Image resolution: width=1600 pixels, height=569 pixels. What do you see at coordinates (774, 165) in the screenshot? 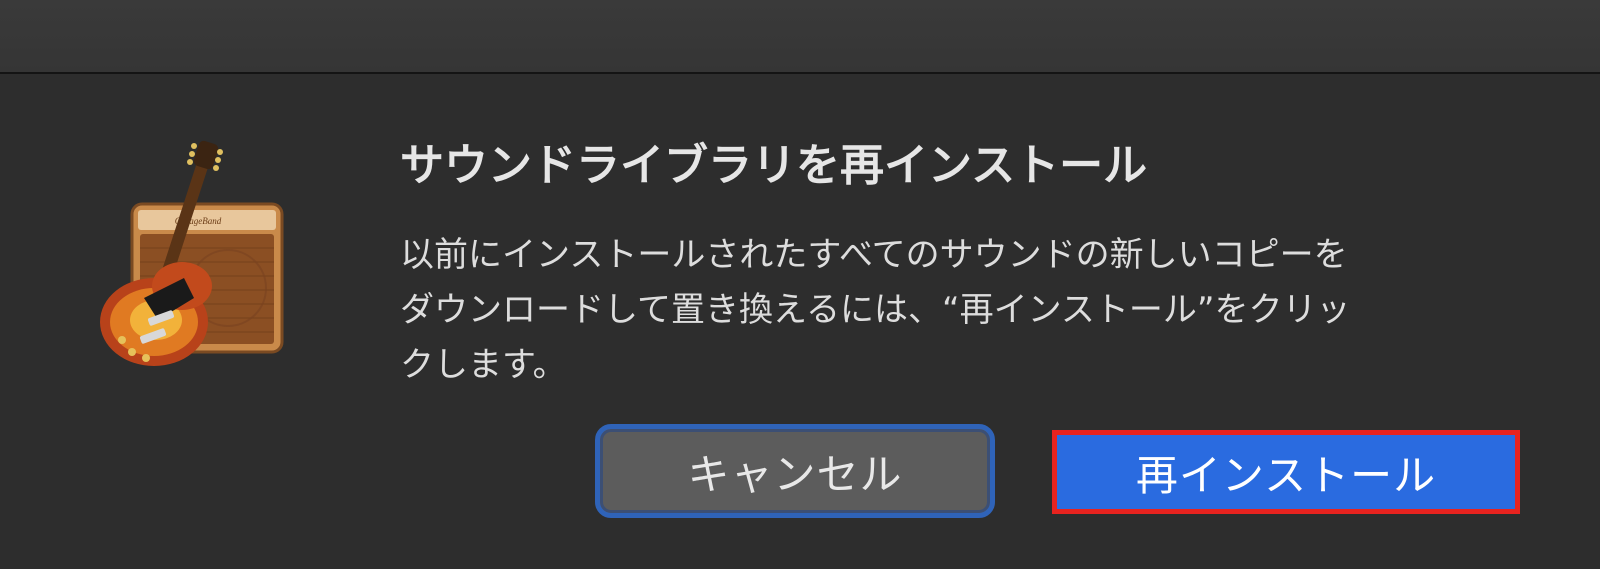
I see `dialog-title: サウンドライブラリを再インストール` at bounding box center [774, 165].